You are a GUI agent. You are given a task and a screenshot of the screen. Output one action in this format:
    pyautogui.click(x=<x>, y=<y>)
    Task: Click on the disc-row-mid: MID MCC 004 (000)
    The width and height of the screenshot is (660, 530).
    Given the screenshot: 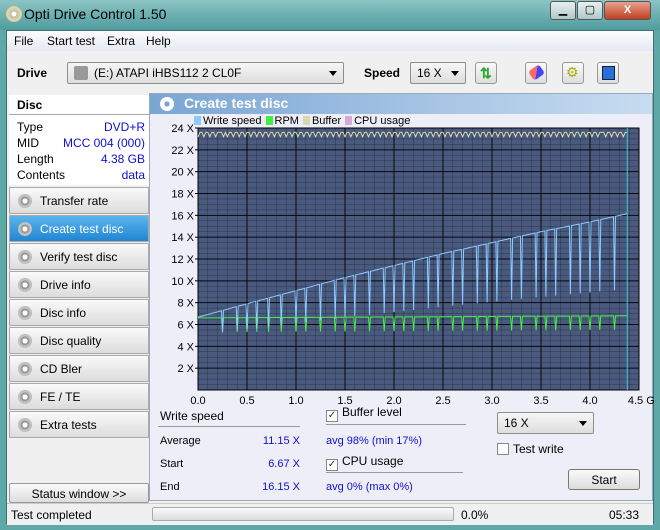 What is the action you would take?
    pyautogui.click(x=81, y=143)
    